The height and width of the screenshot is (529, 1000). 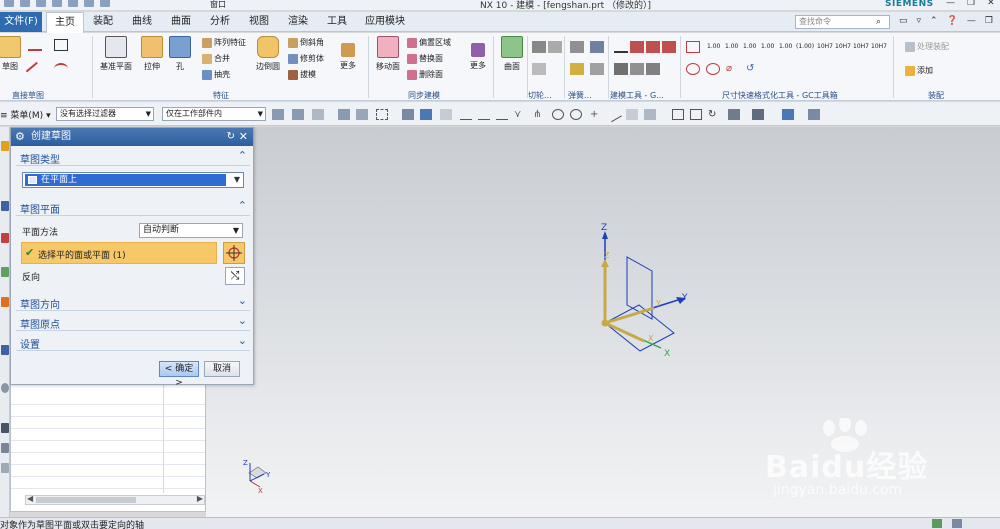 I want to click on ok-button: < 确定 >, so click(x=179, y=374).